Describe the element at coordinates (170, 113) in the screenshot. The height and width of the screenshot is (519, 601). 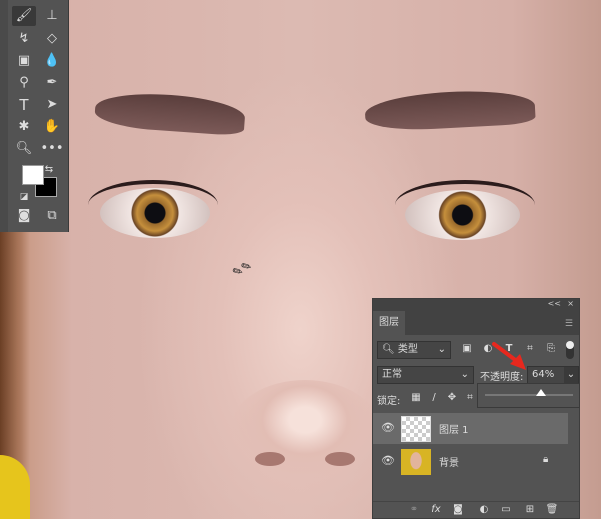
I see `left-eyebrow` at that location.